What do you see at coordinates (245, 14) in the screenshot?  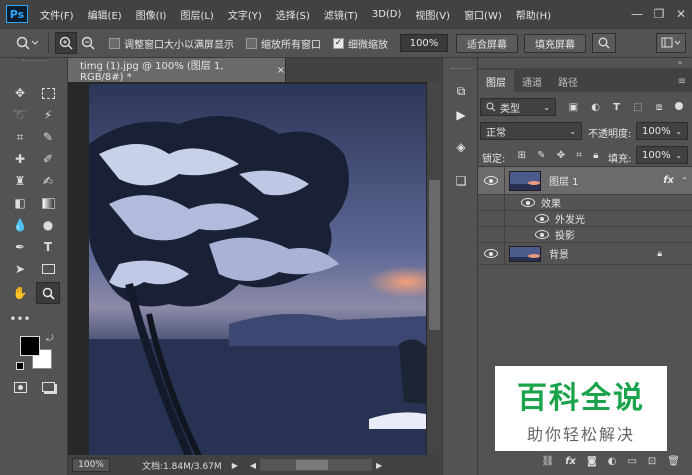 I see `menu-type: 文字(Y)` at bounding box center [245, 14].